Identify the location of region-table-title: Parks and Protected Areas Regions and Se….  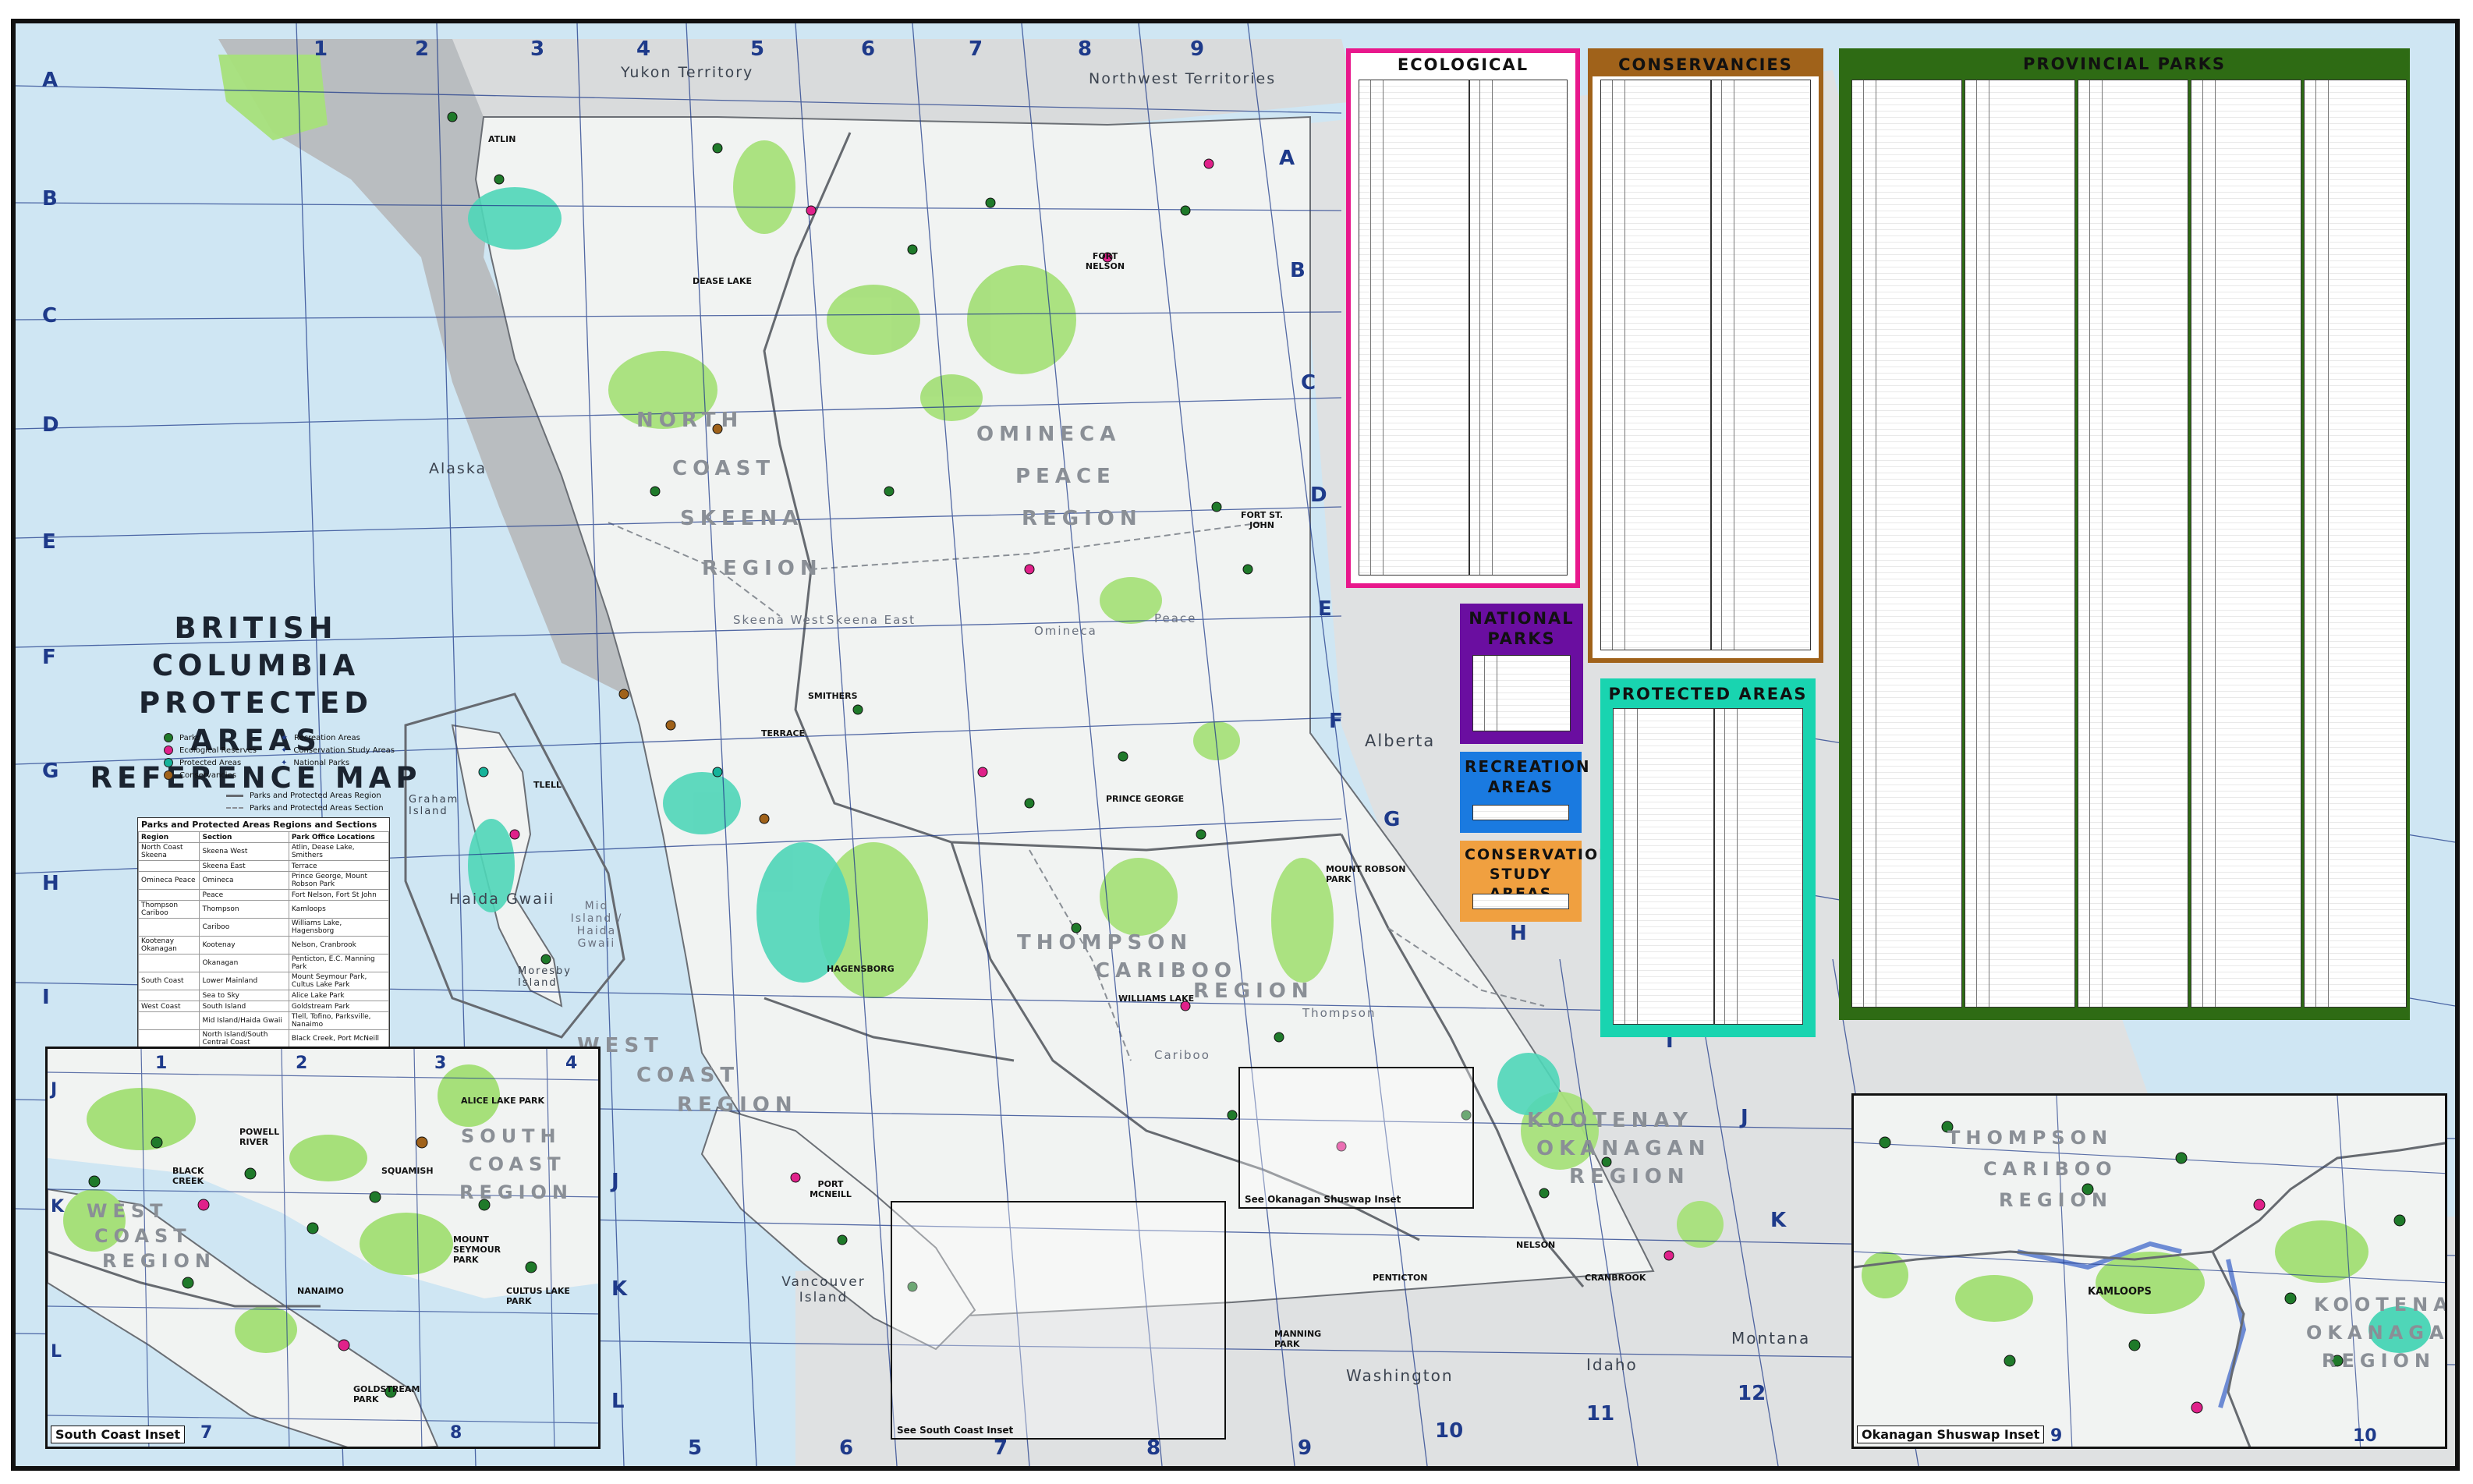
(263, 824).